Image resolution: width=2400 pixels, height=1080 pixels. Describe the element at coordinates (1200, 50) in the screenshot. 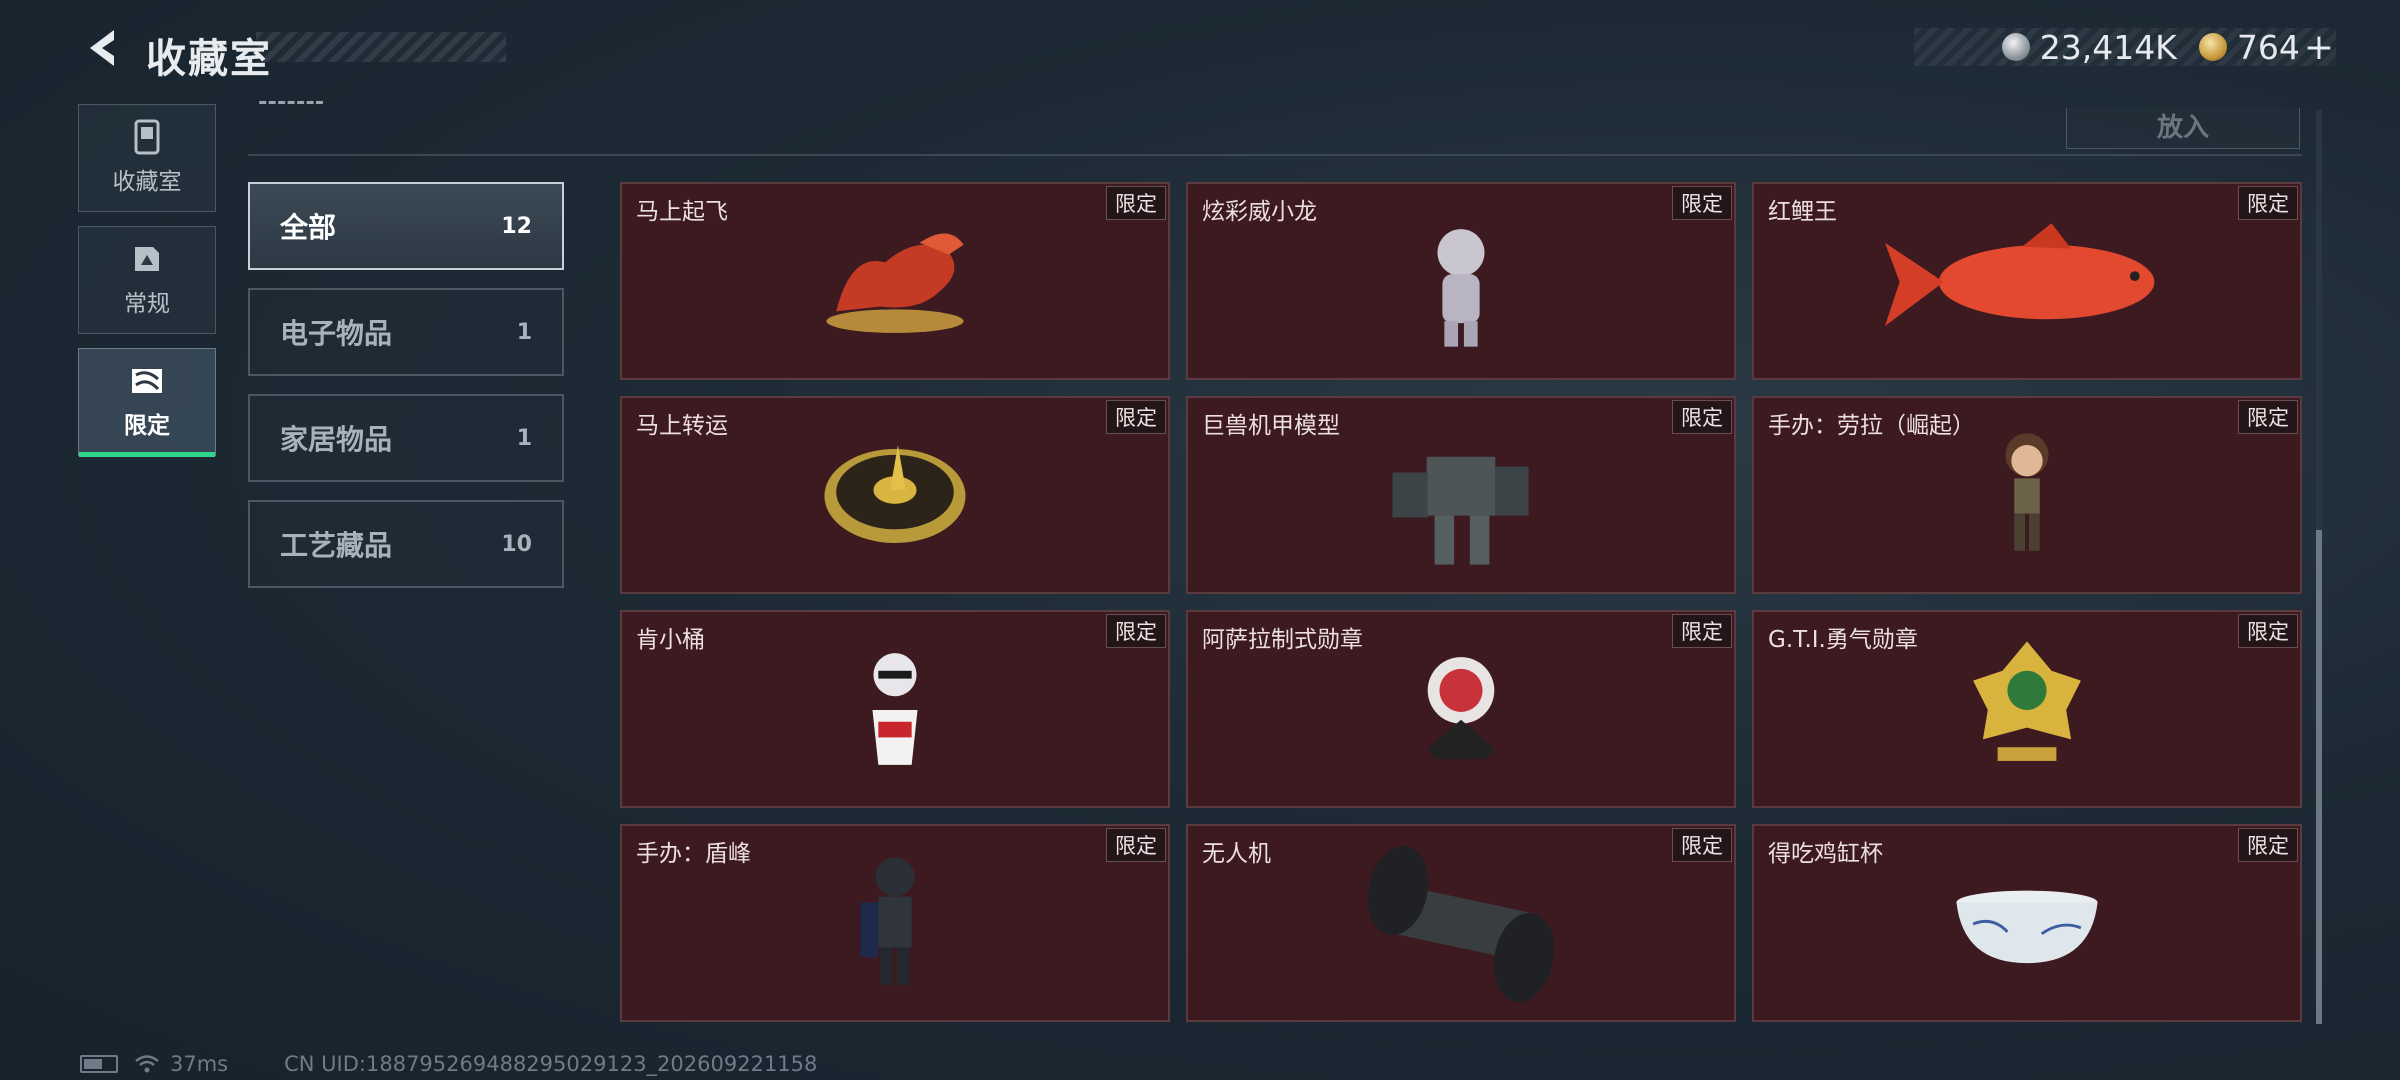

I see `top-bar: 收藏室 23,414K 764 +` at that location.